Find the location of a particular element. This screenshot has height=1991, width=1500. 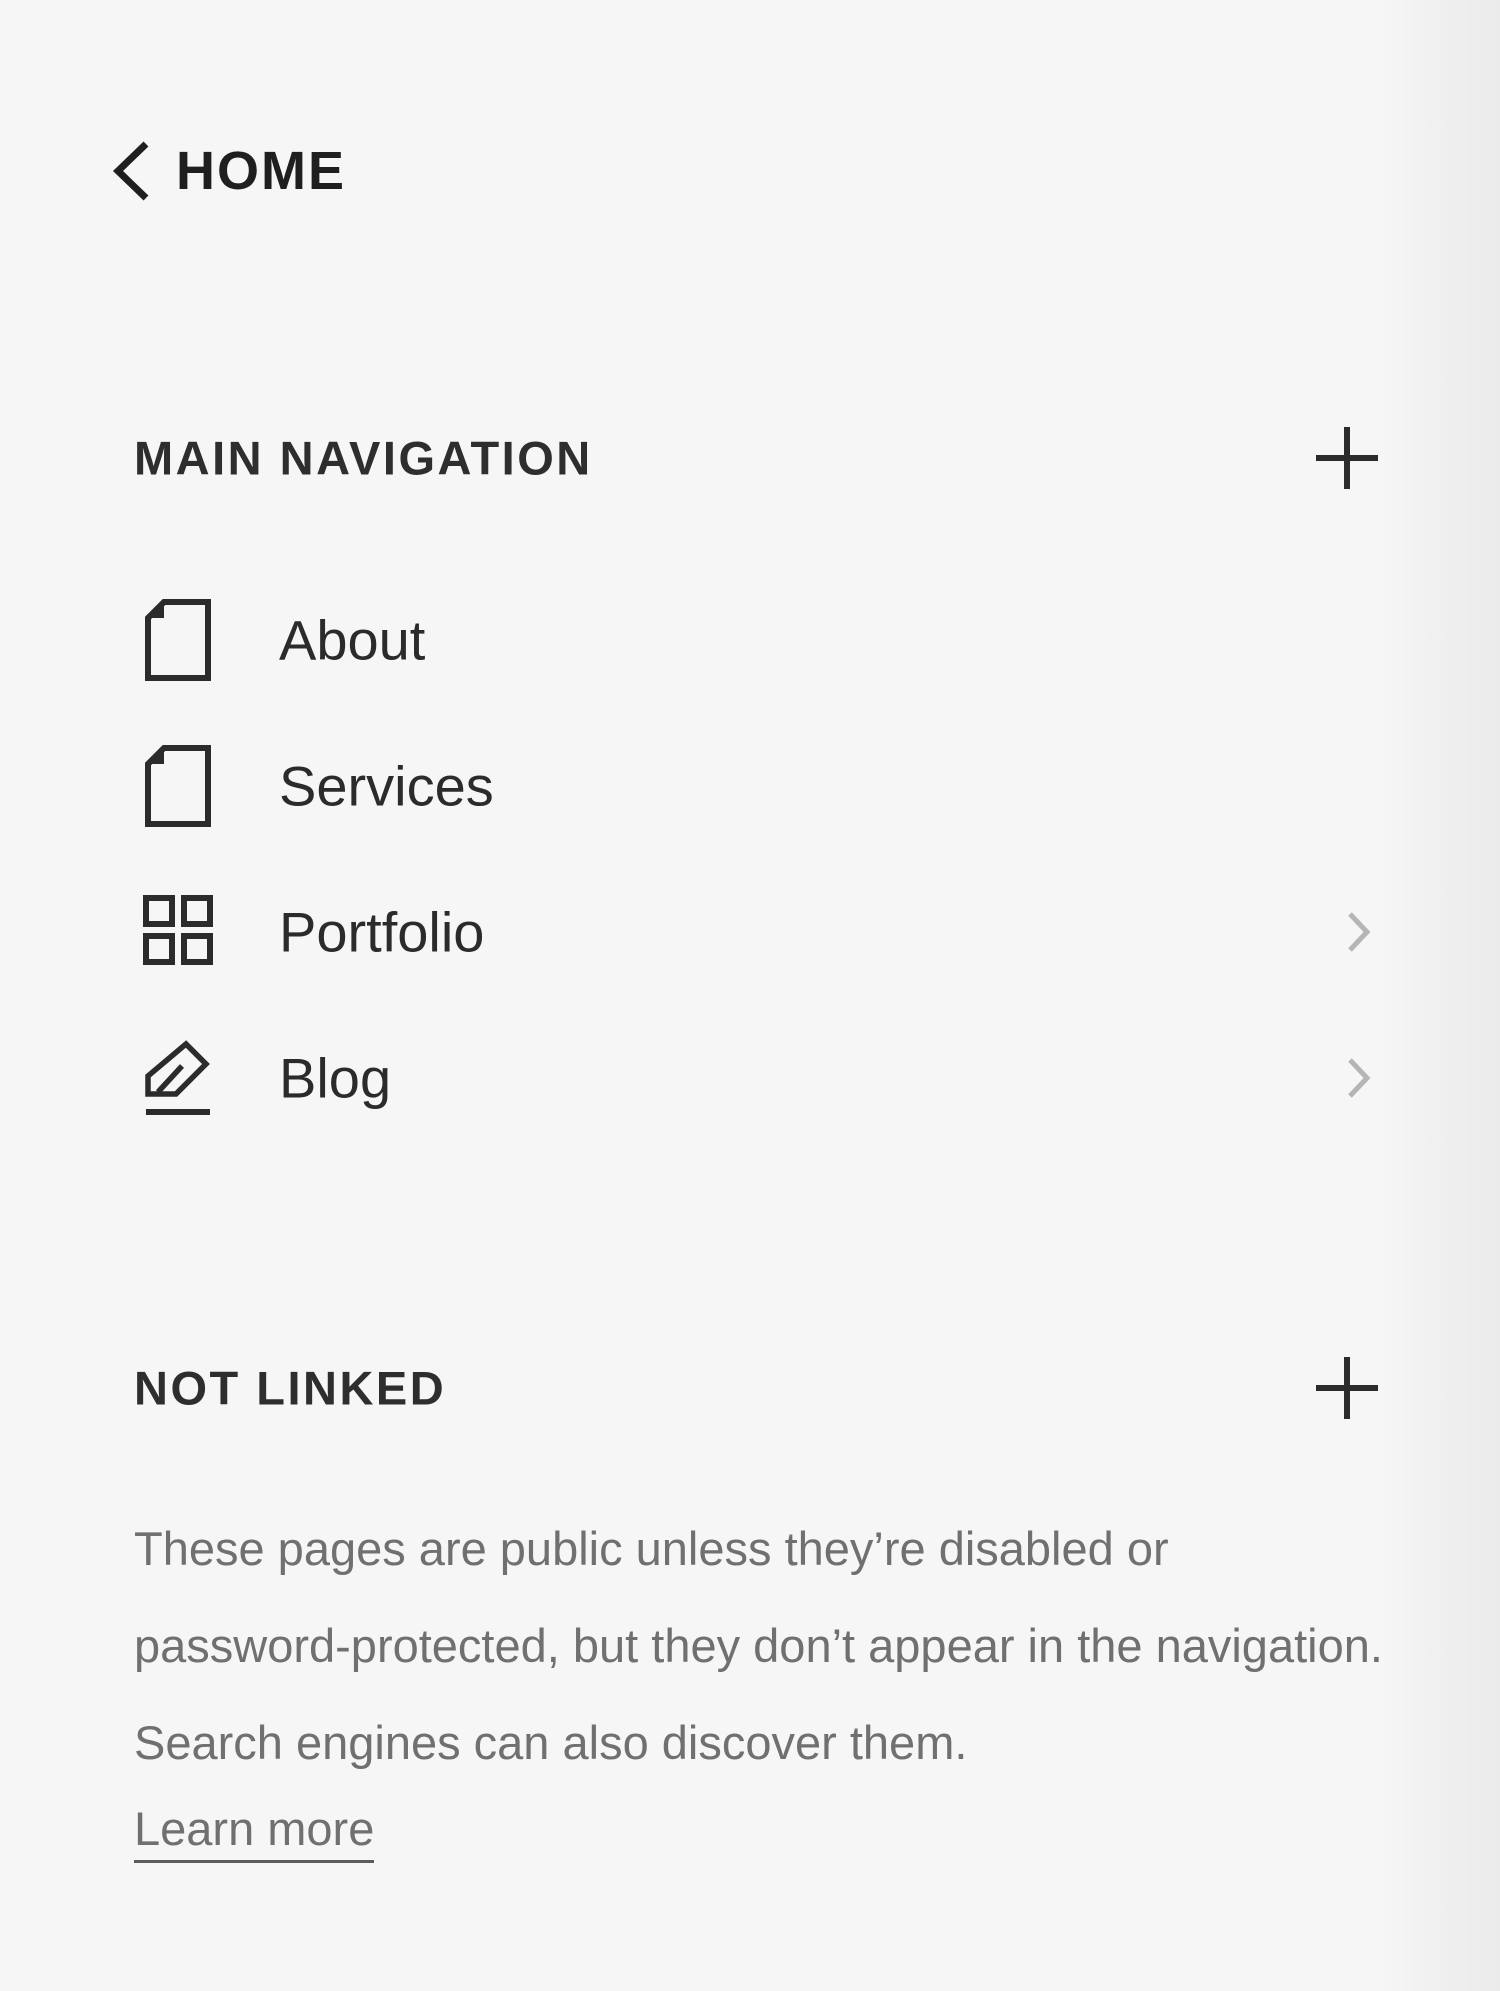

nav-item-label: Portfolio is located at coordinates (382, 932).